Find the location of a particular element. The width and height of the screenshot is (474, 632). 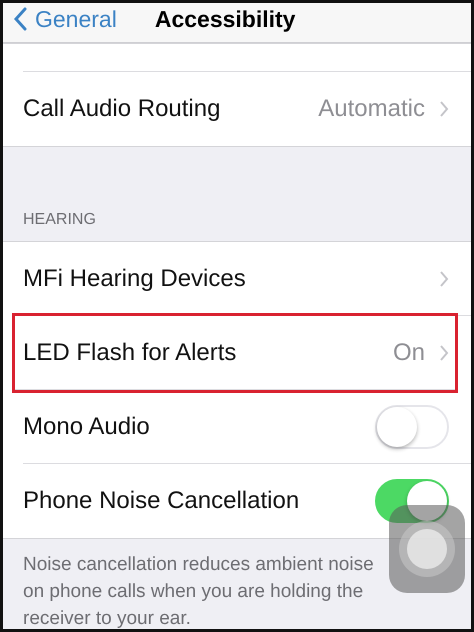

settings-row: MFi Hearing Devices is located at coordinates (247, 279).